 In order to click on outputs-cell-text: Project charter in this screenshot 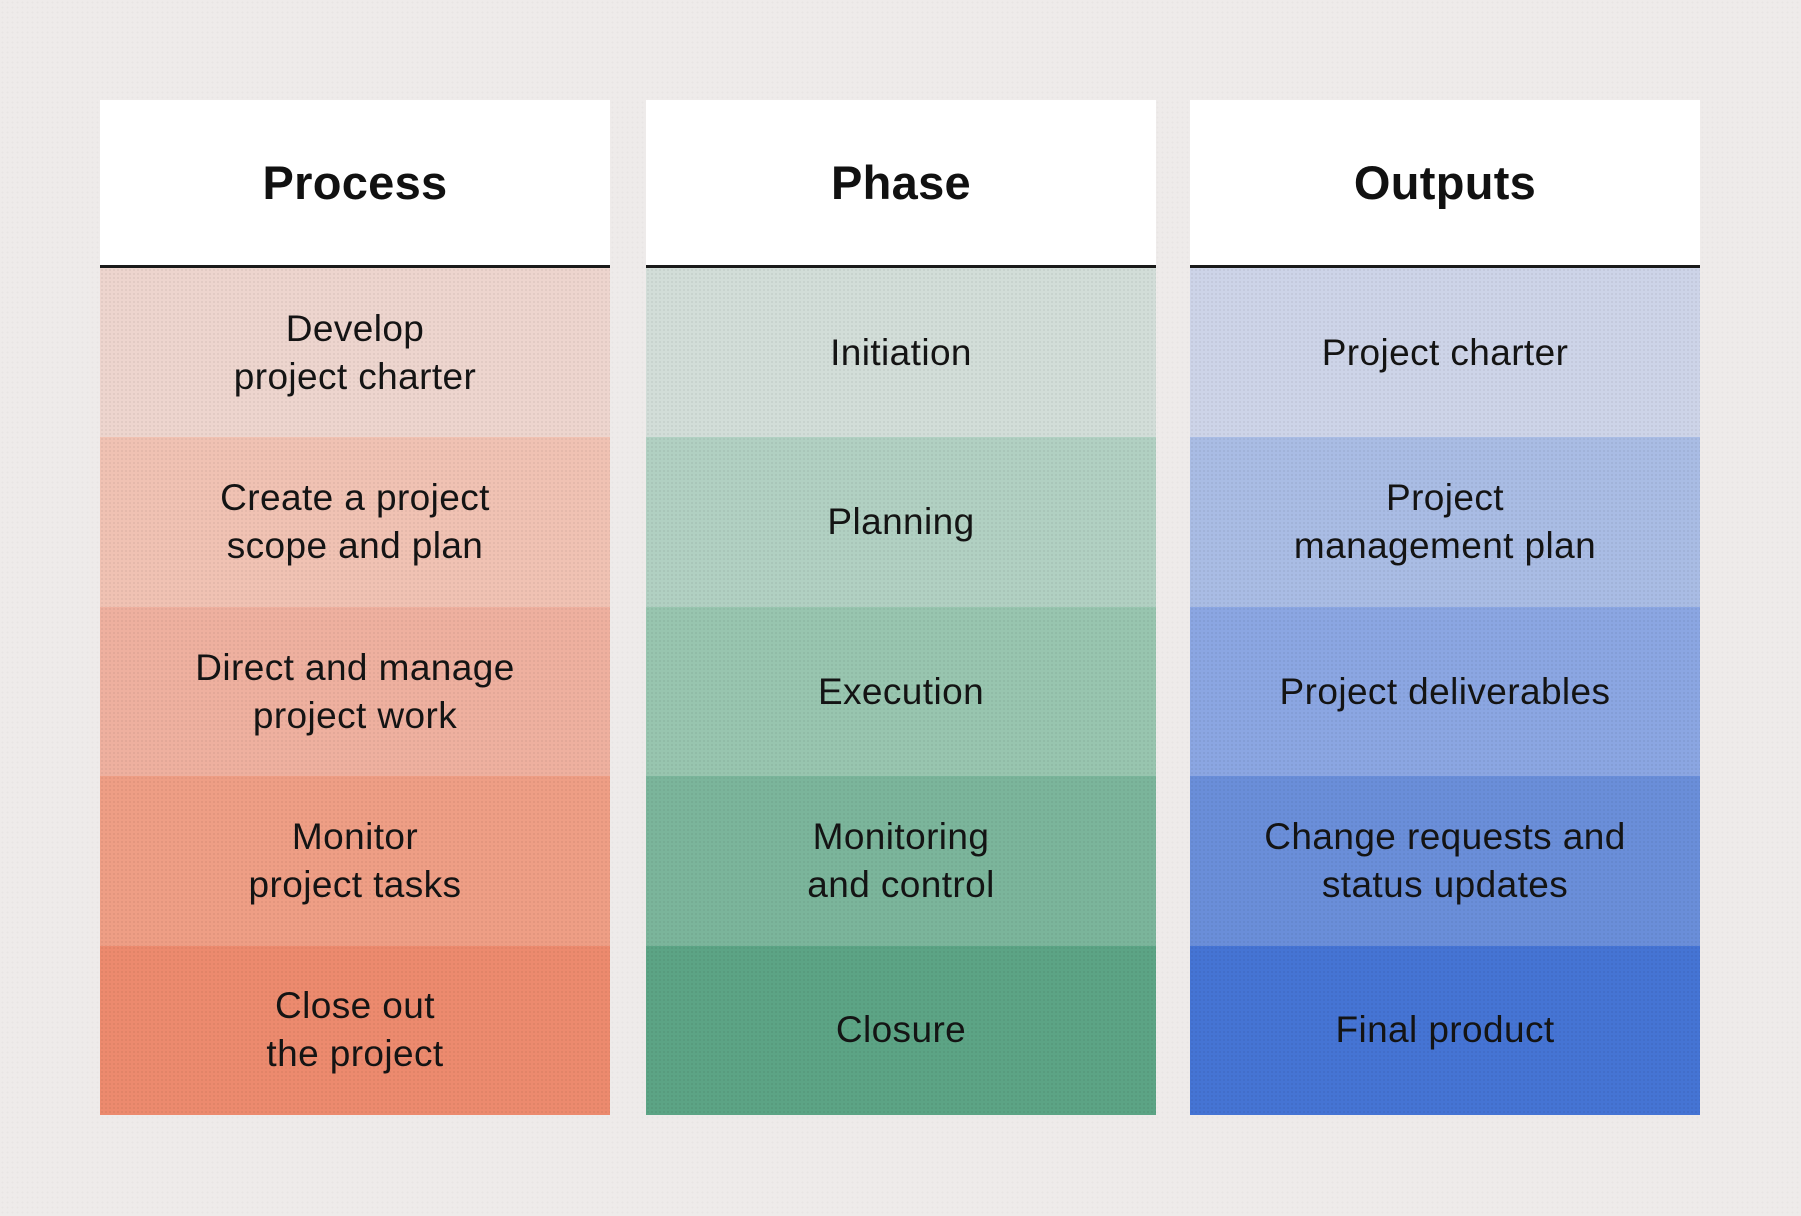, I will do `click(1445, 352)`.